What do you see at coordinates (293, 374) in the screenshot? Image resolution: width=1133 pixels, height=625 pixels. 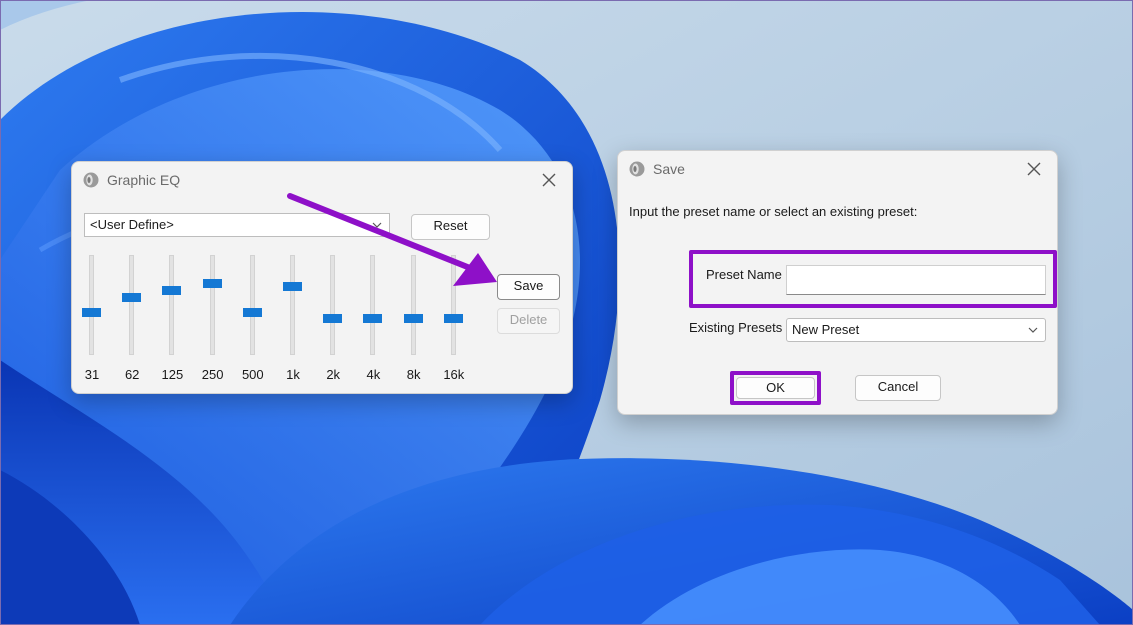 I see `eq-band-label: 1k` at bounding box center [293, 374].